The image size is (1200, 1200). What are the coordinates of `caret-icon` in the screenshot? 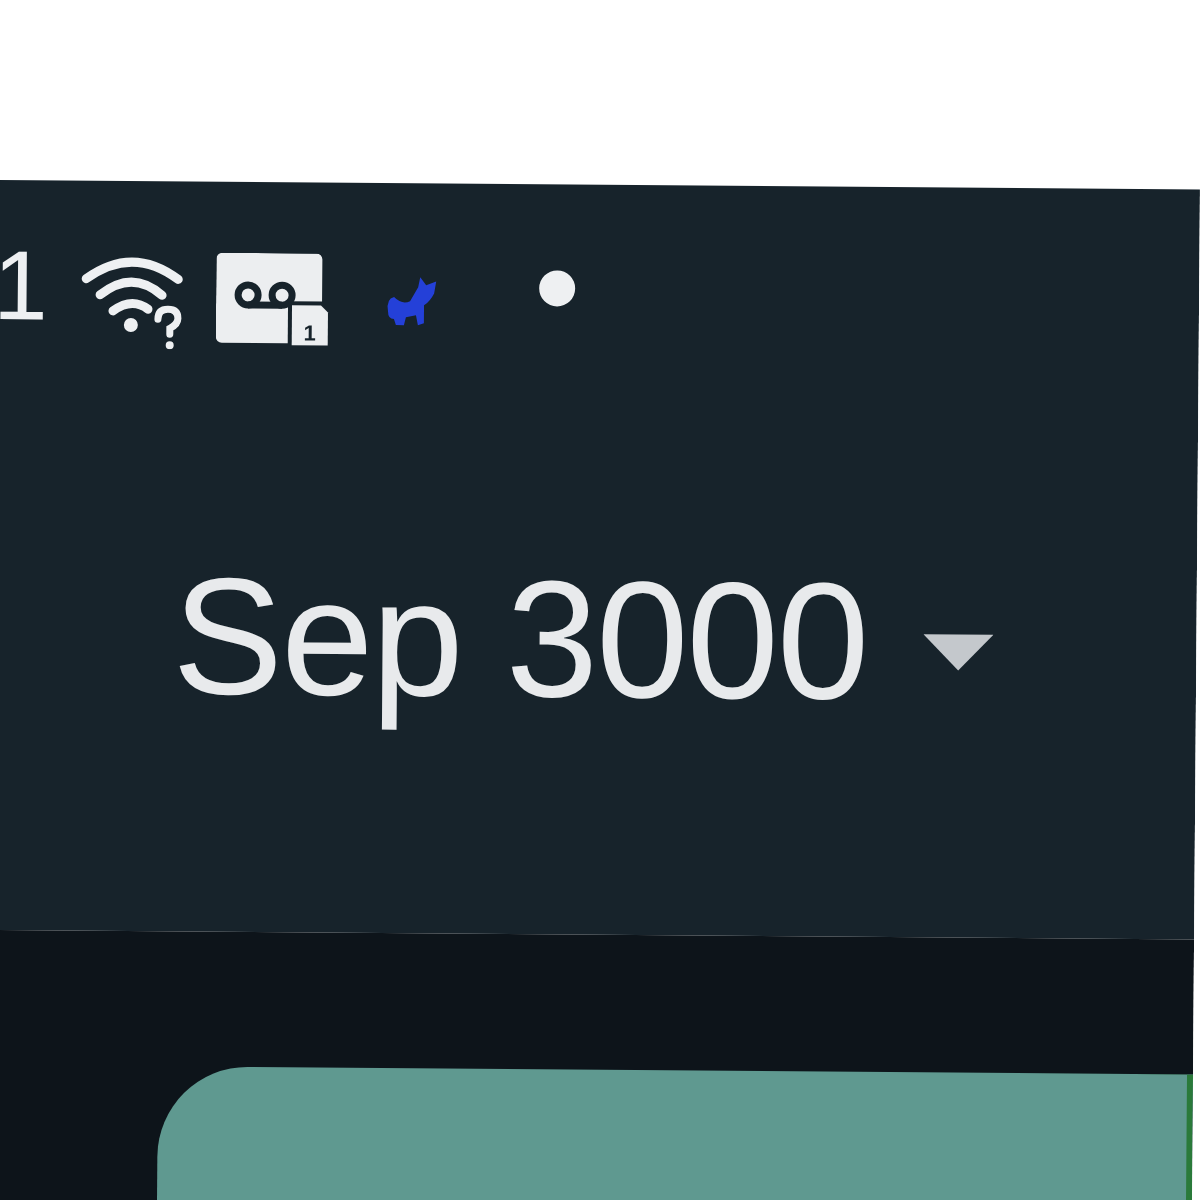 It's located at (958, 652).